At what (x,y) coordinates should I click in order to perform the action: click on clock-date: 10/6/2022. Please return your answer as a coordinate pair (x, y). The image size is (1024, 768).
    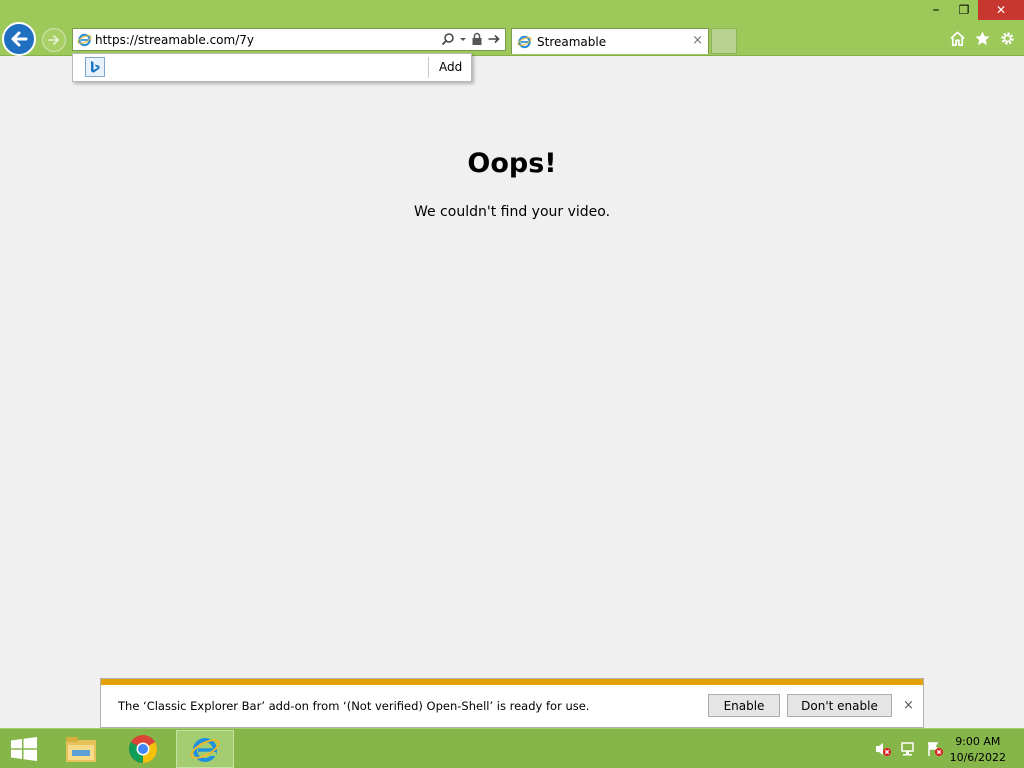
    Looking at the image, I should click on (977, 757).